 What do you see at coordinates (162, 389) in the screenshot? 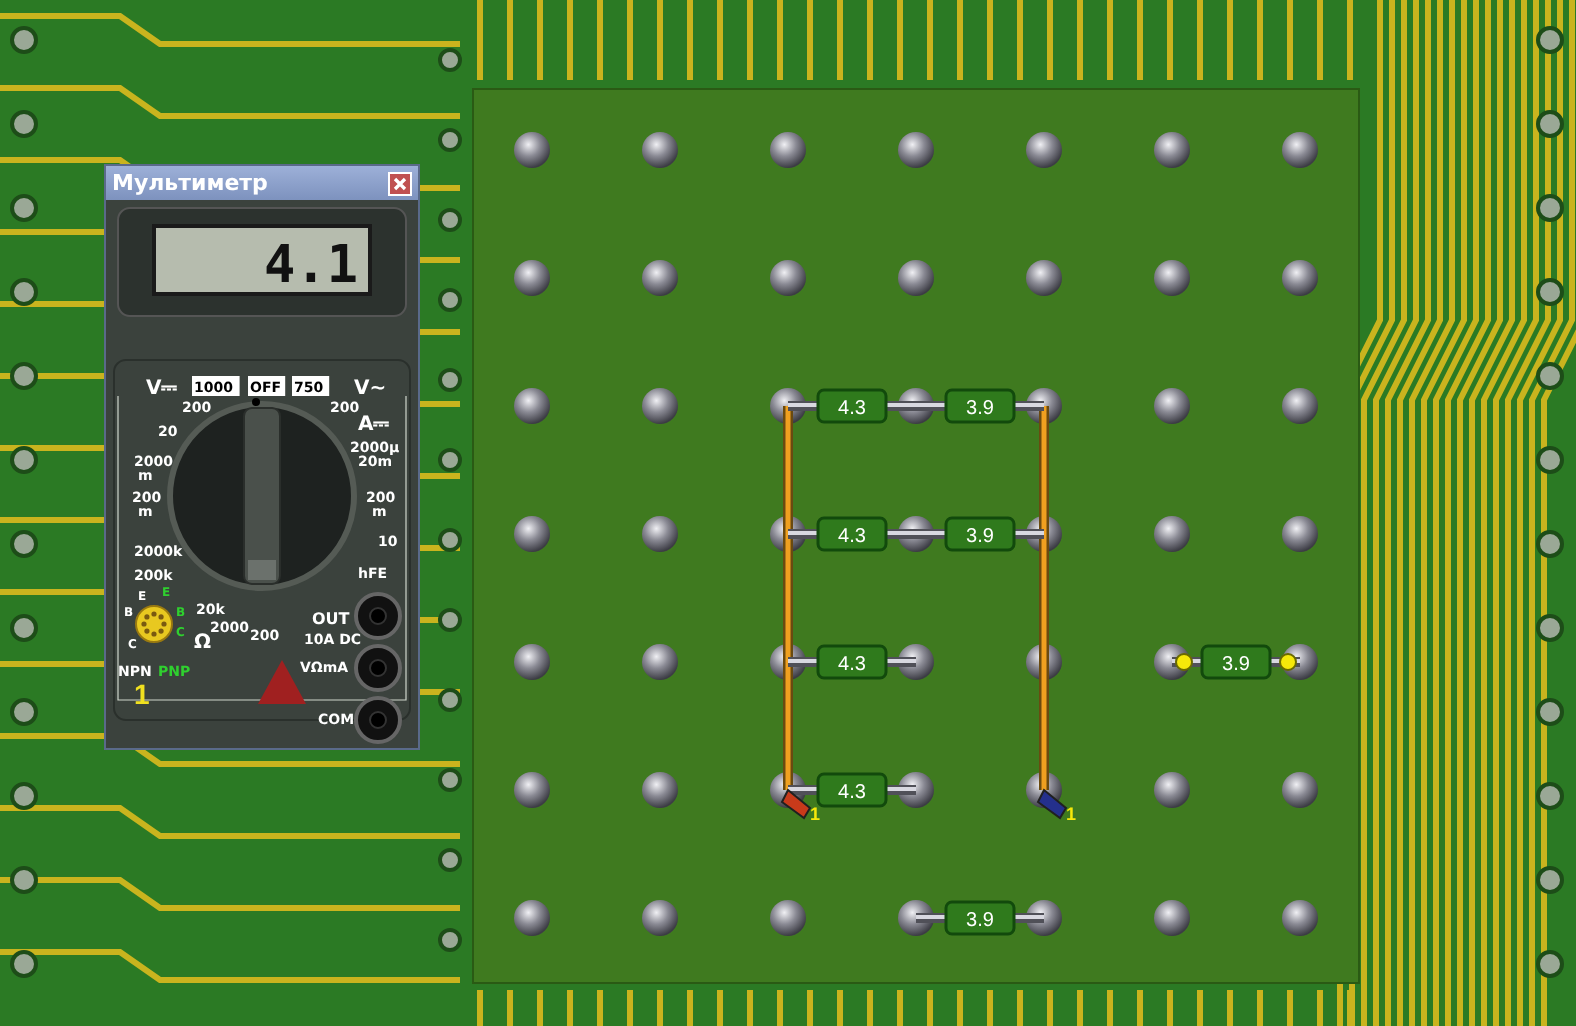
I see `dial-label: V⎓` at bounding box center [162, 389].